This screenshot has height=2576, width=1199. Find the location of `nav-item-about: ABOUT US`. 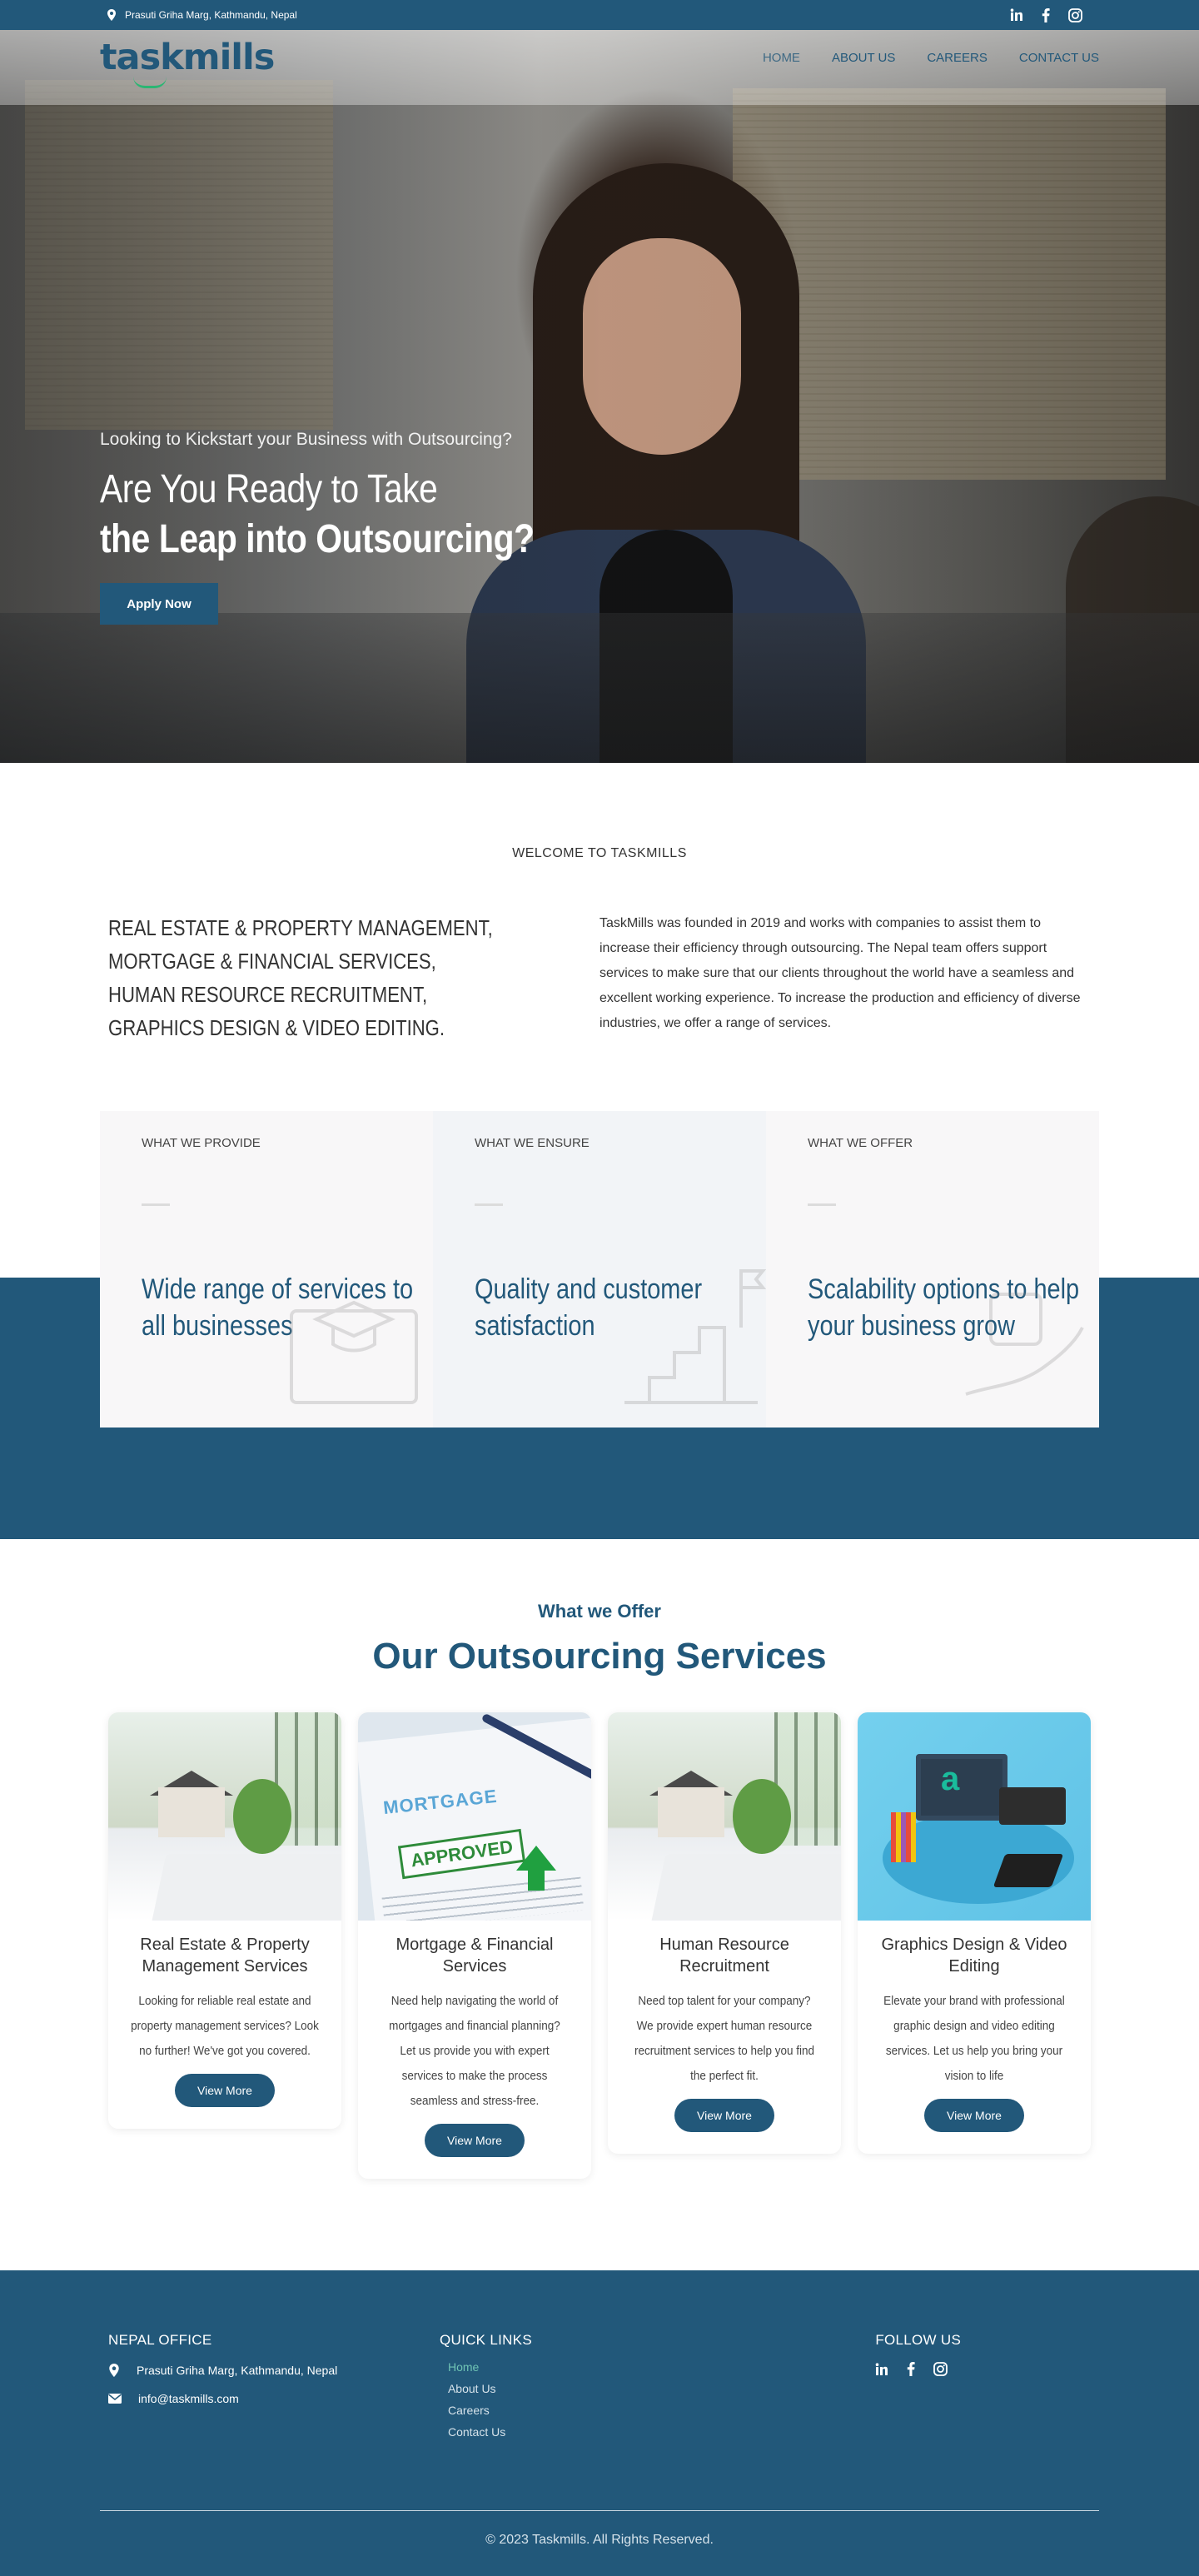

nav-item-about: ABOUT US is located at coordinates (863, 58).